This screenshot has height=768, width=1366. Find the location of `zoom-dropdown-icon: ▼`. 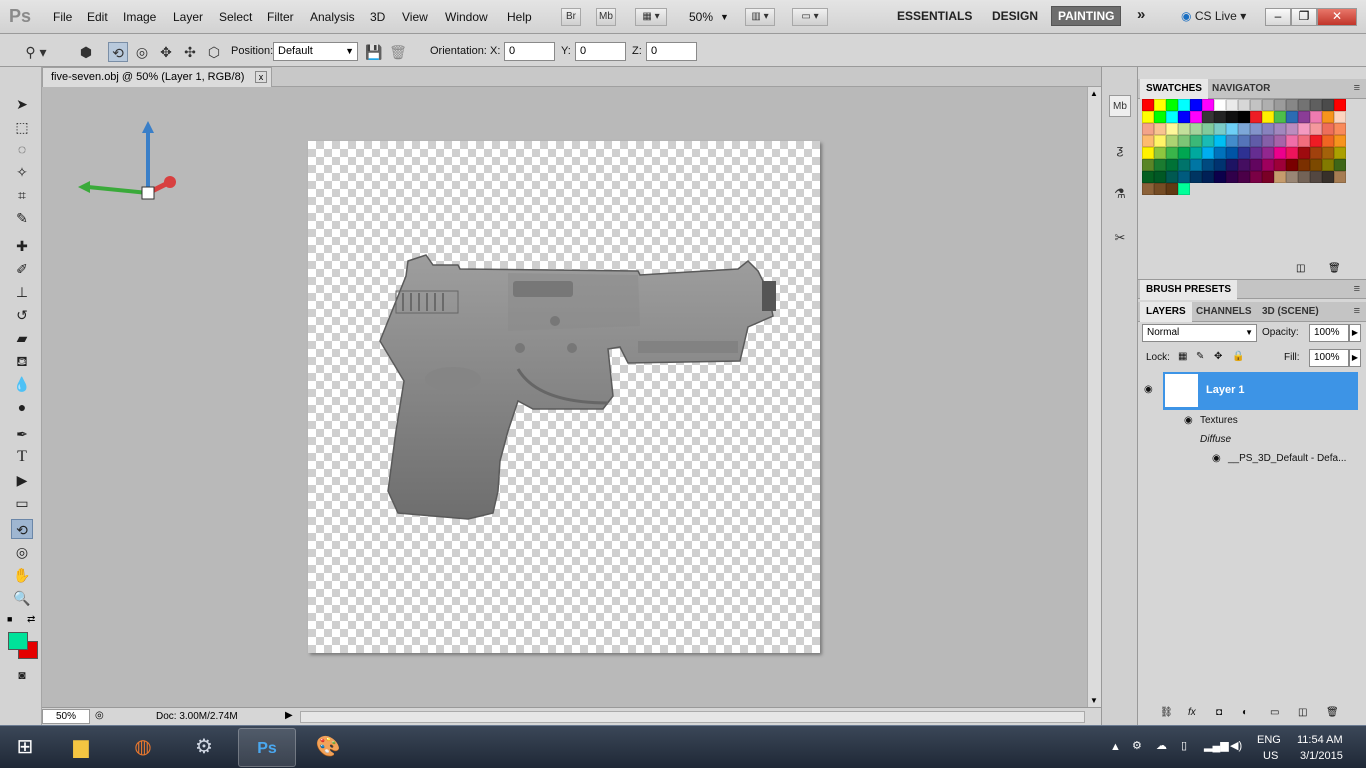

zoom-dropdown-icon: ▼ is located at coordinates (724, 17).